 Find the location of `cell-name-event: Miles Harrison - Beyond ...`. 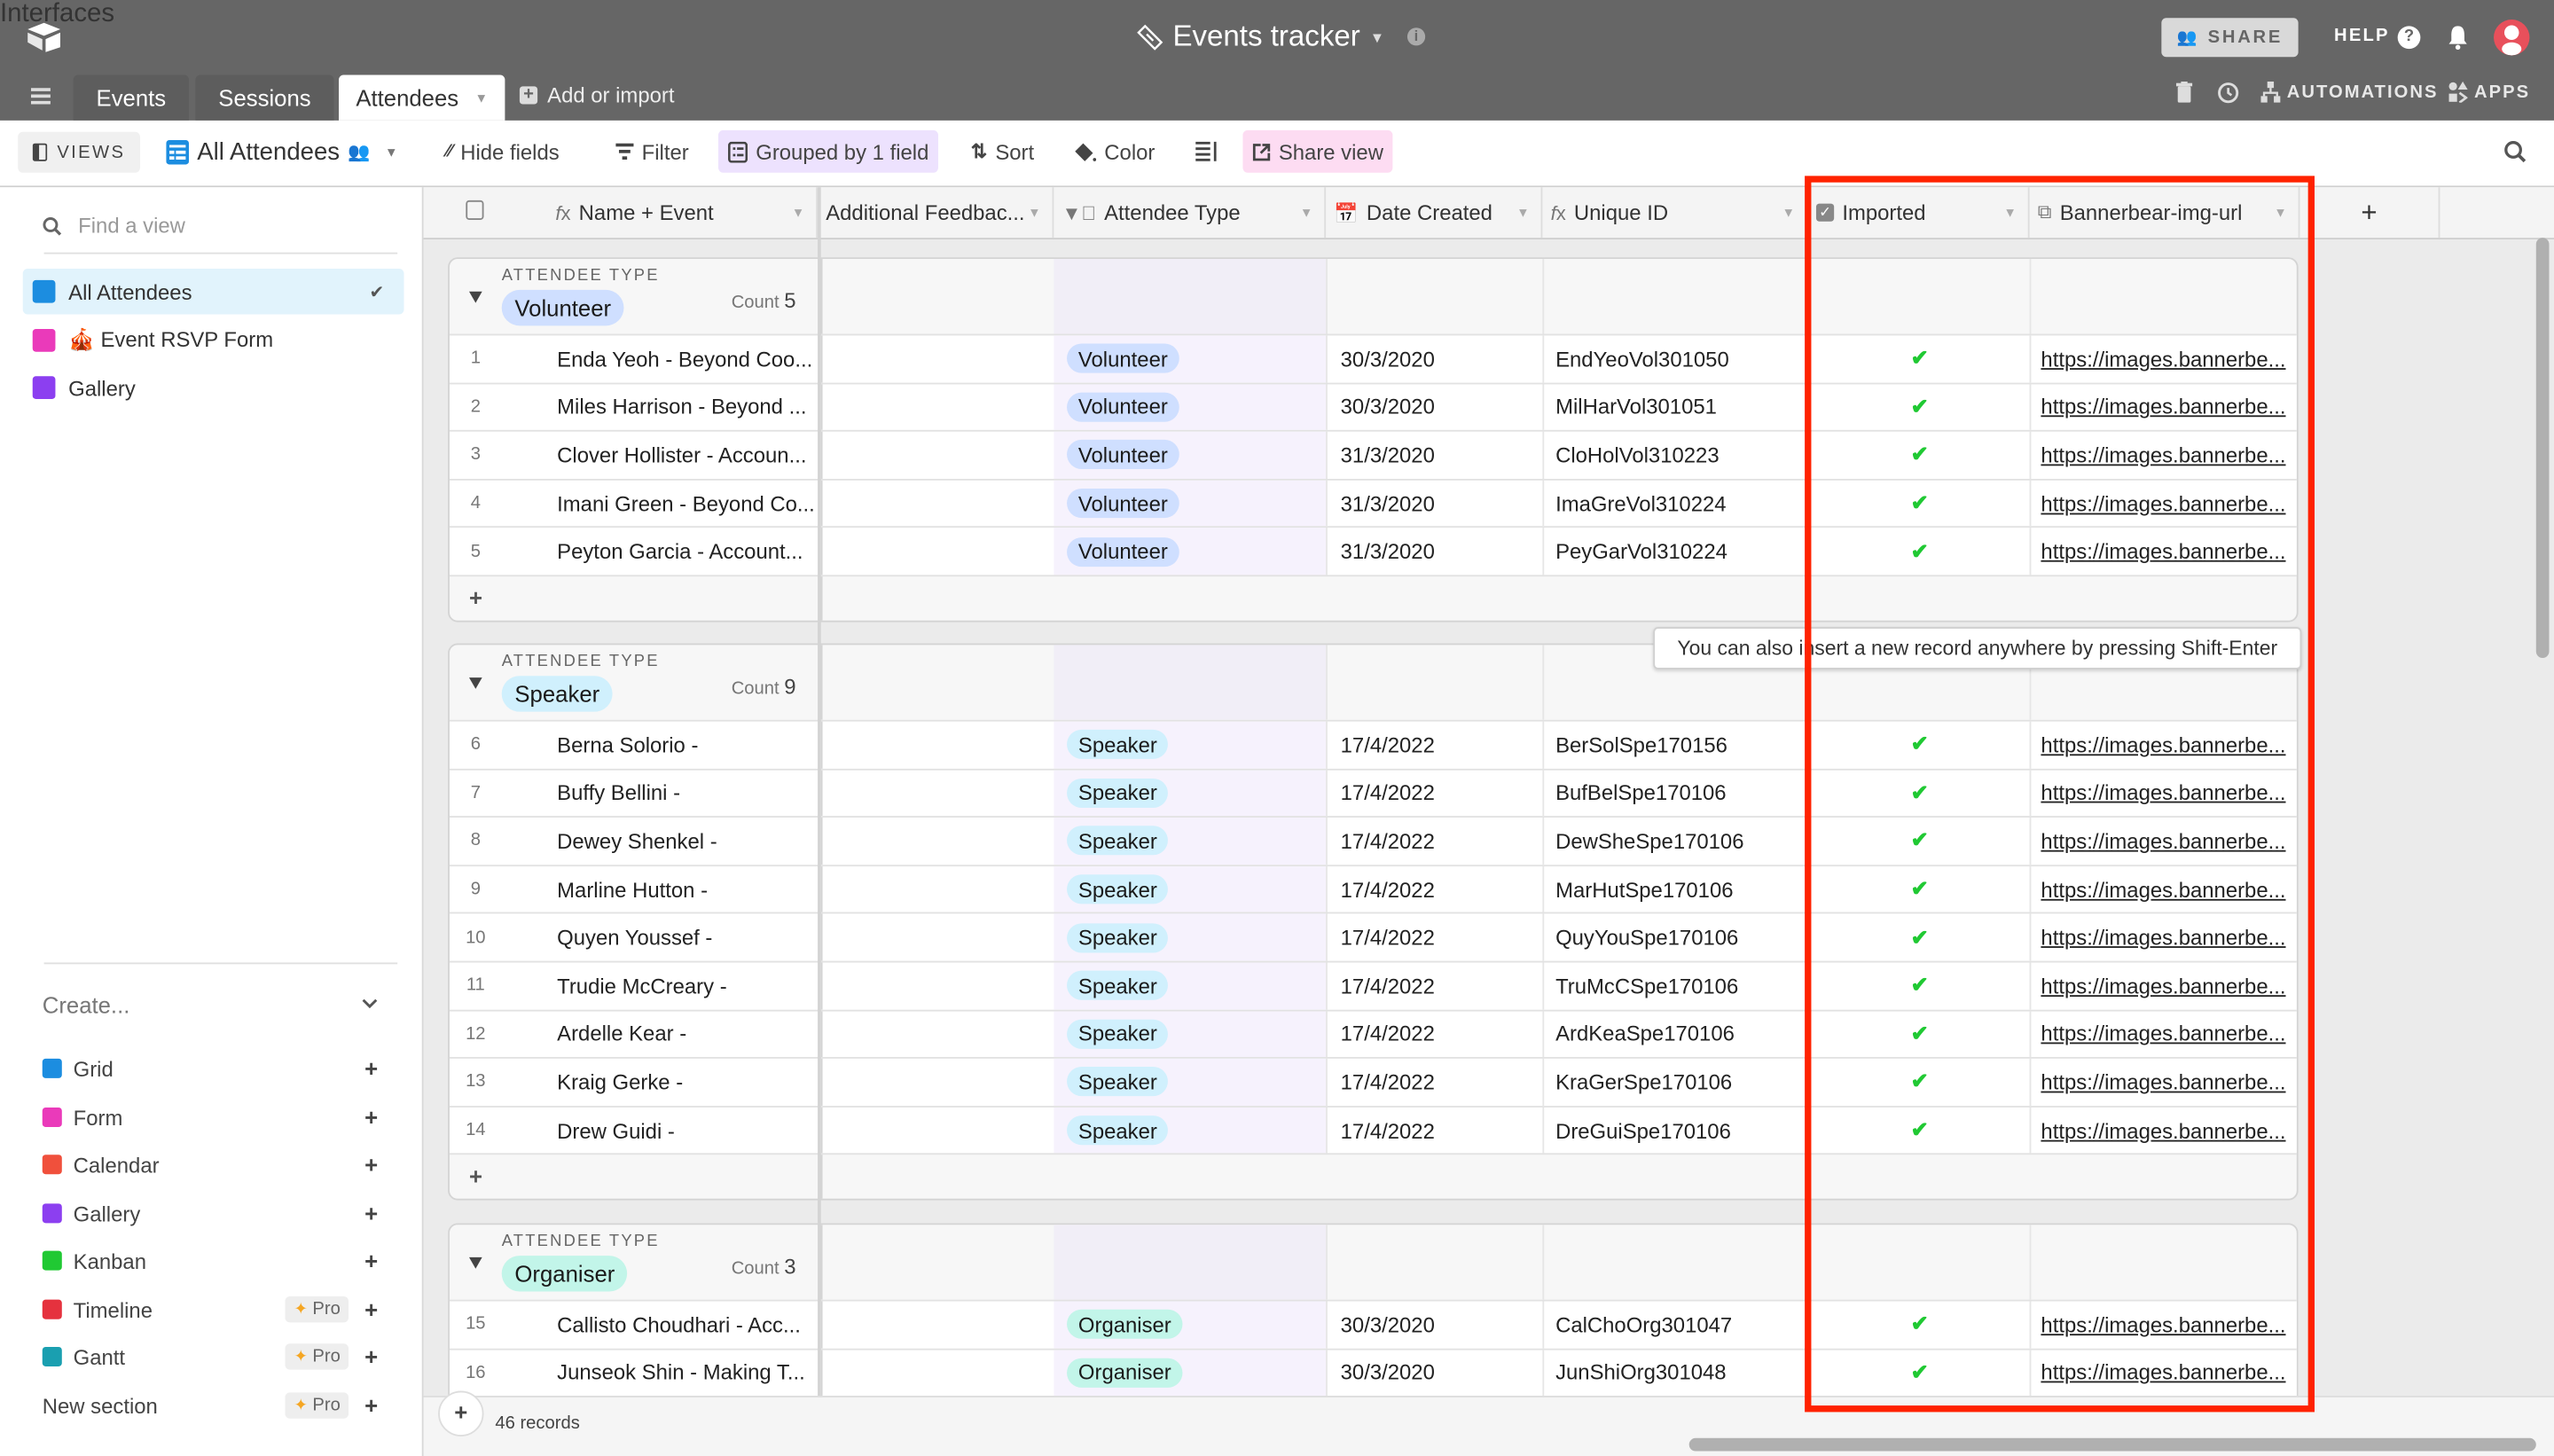

cell-name-event: Miles Harrison - Beyond ... is located at coordinates (687, 407).